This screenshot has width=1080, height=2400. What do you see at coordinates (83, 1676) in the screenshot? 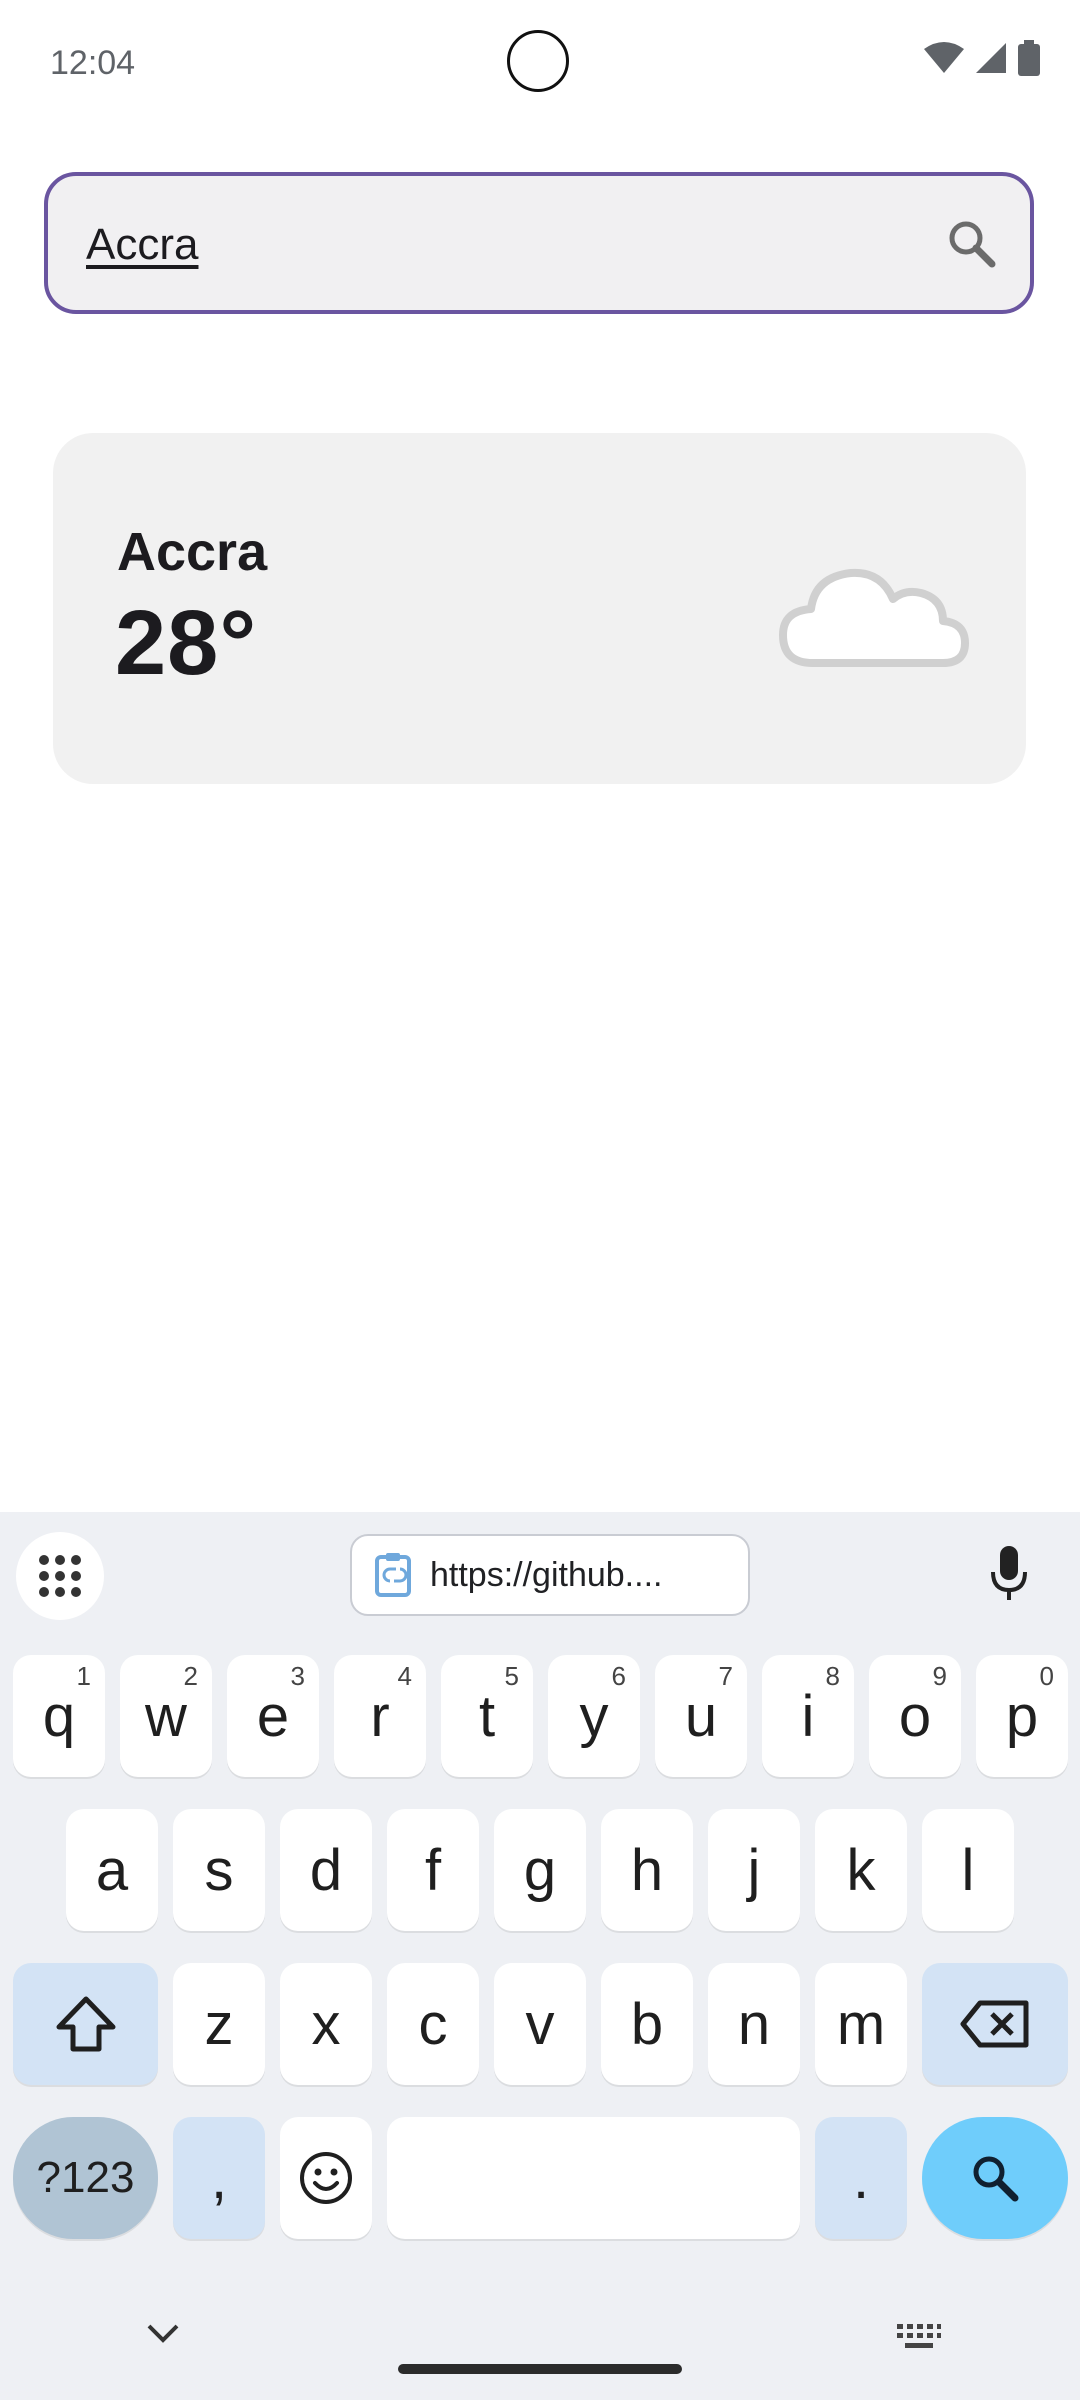
I see `key-hint: 1` at bounding box center [83, 1676].